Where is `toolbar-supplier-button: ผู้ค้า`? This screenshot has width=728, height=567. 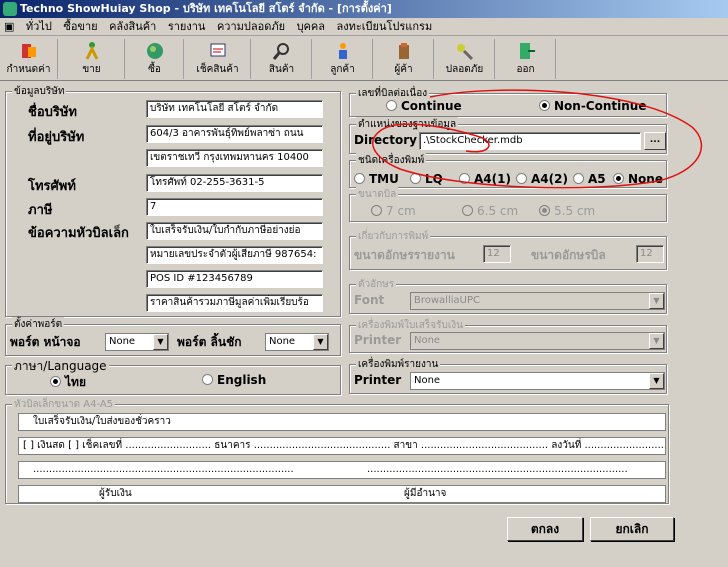 toolbar-supplier-button: ผู้ค้า is located at coordinates (404, 59).